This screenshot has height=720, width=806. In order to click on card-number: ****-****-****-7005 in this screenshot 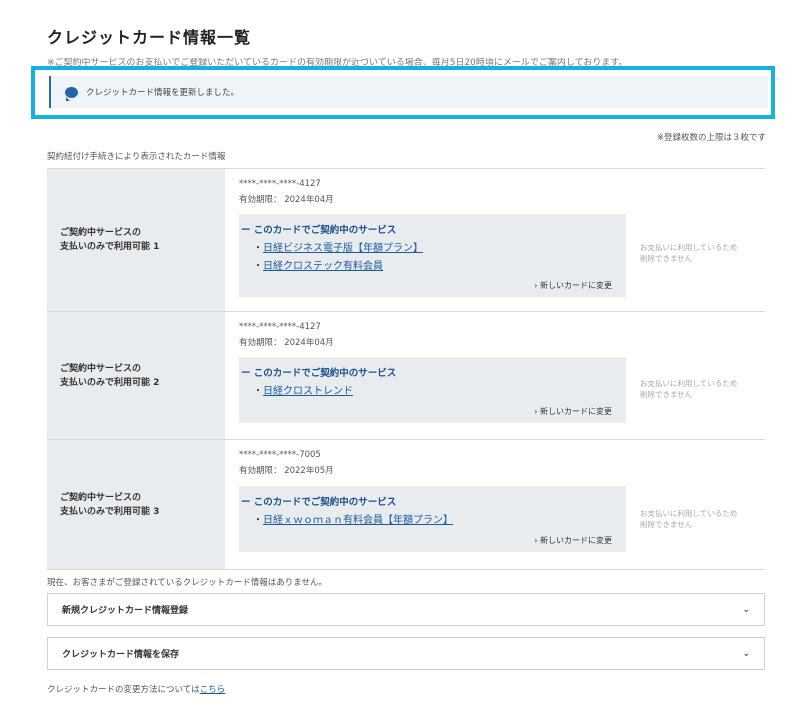, I will do `click(280, 455)`.